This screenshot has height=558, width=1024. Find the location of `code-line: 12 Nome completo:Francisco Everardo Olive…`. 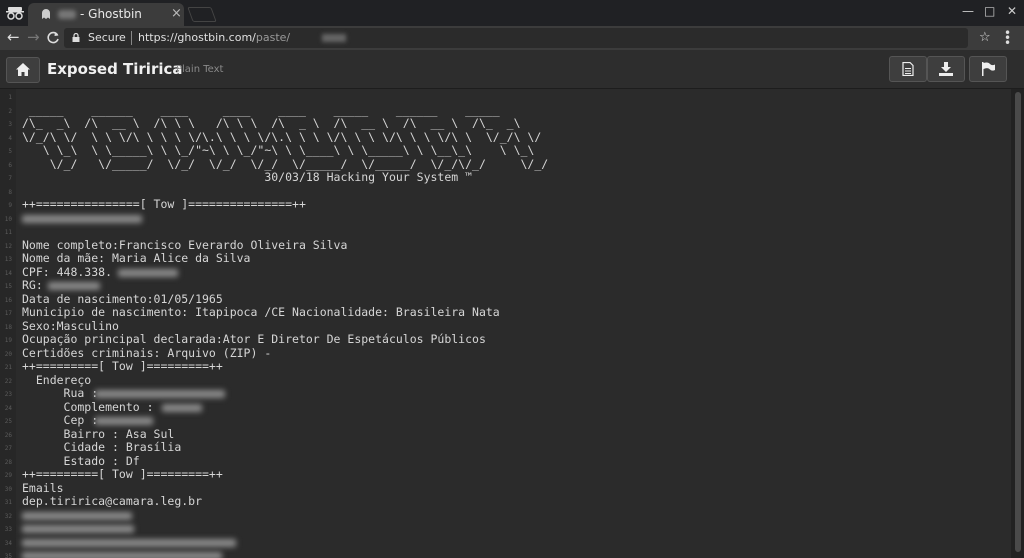

code-line: 12 Nome completo:Francisco Everardo Olive… is located at coordinates (505, 245).